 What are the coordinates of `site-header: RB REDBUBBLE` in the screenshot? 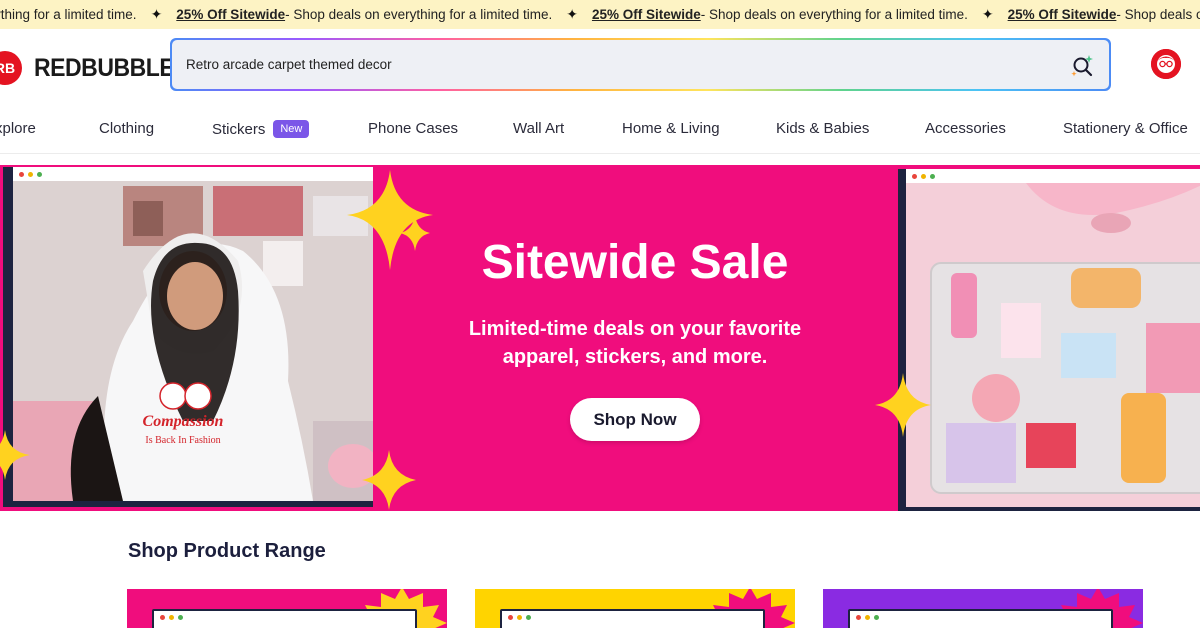 It's located at (600, 66).